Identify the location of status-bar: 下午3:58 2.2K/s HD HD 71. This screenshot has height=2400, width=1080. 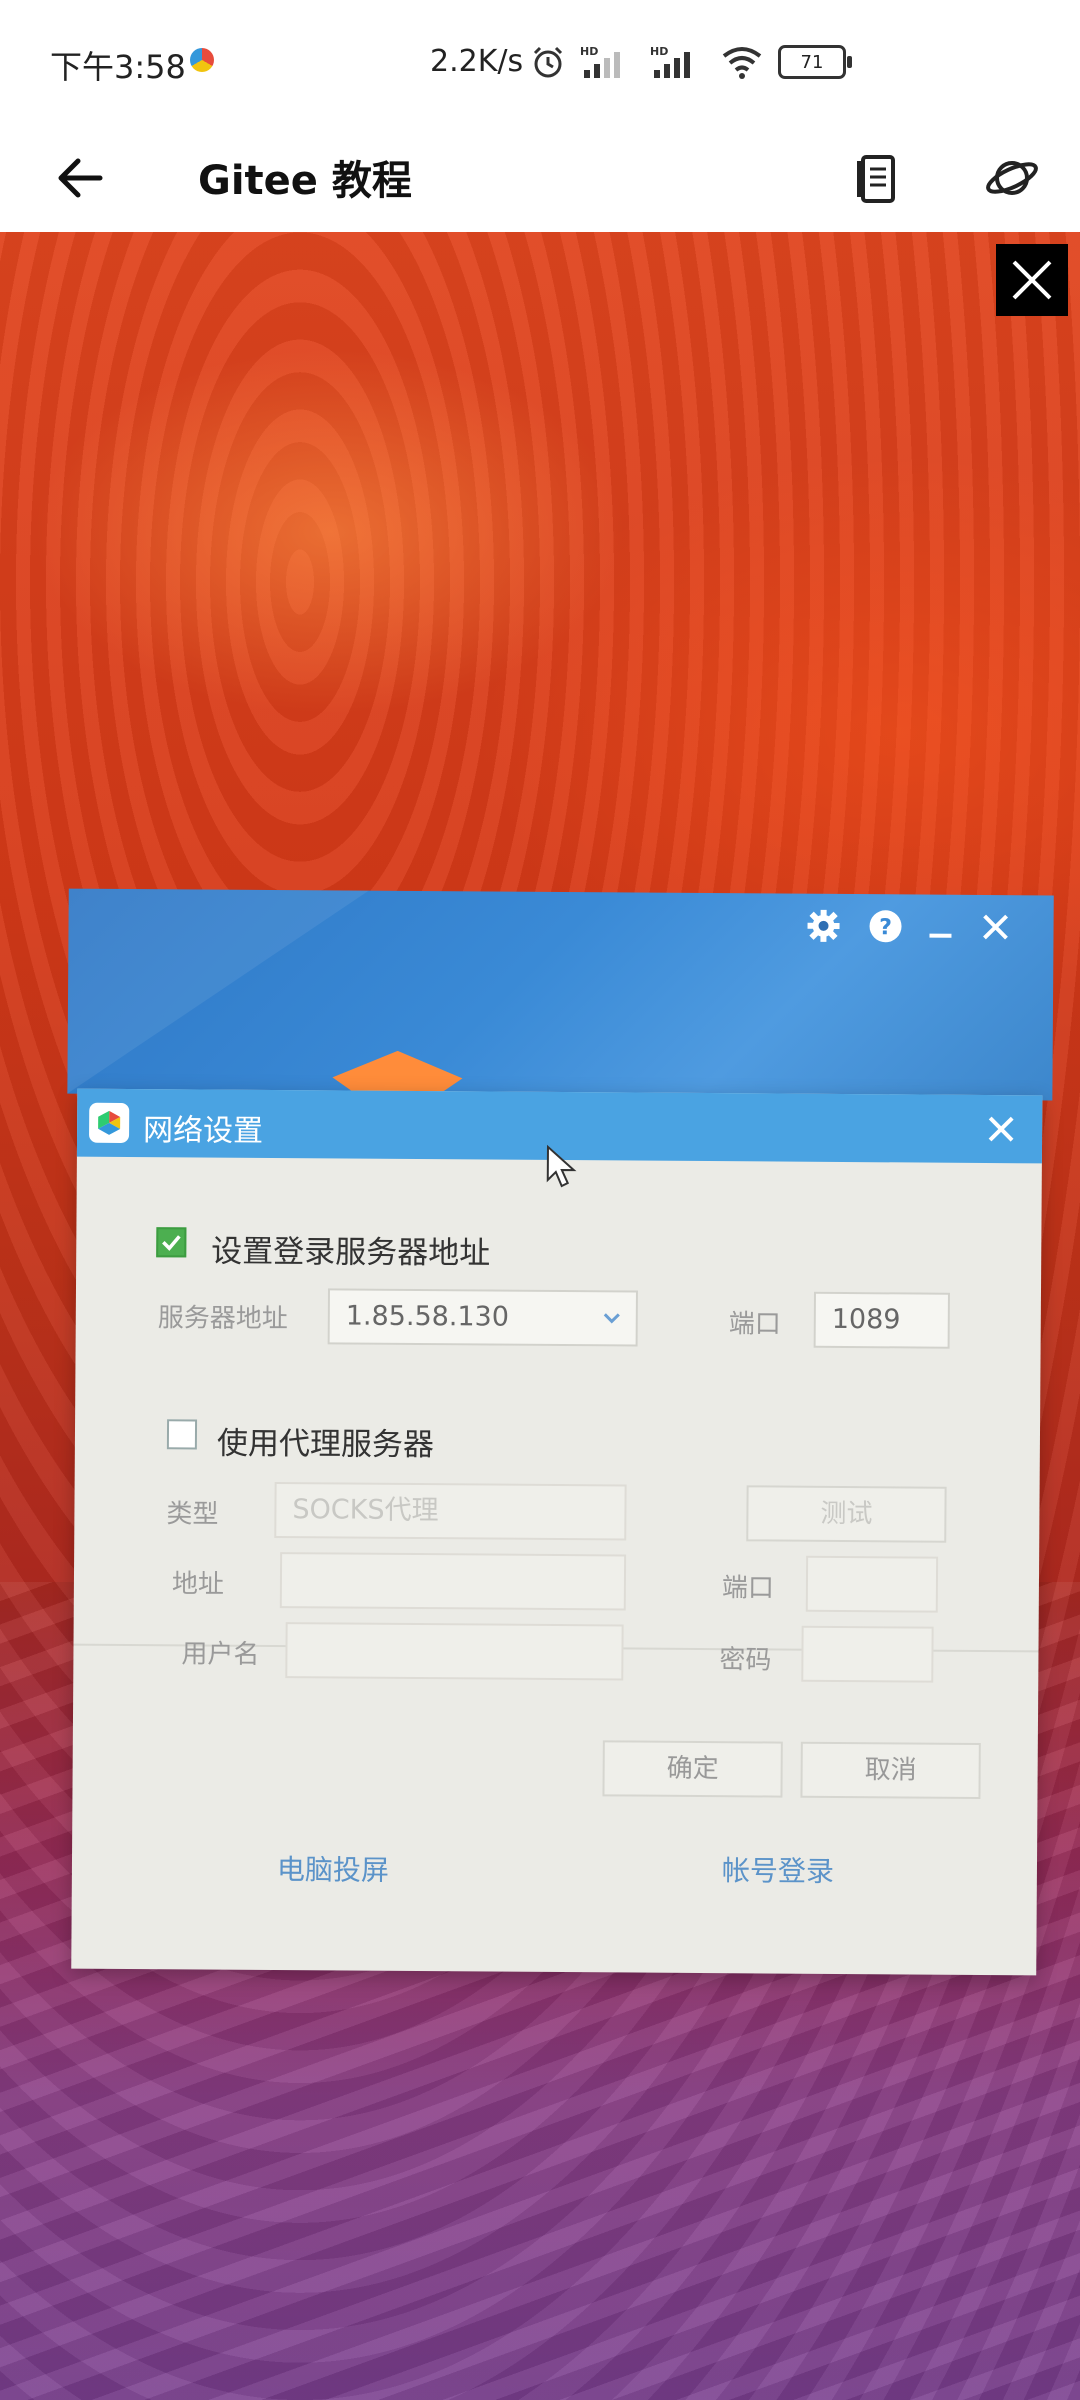
(540, 60).